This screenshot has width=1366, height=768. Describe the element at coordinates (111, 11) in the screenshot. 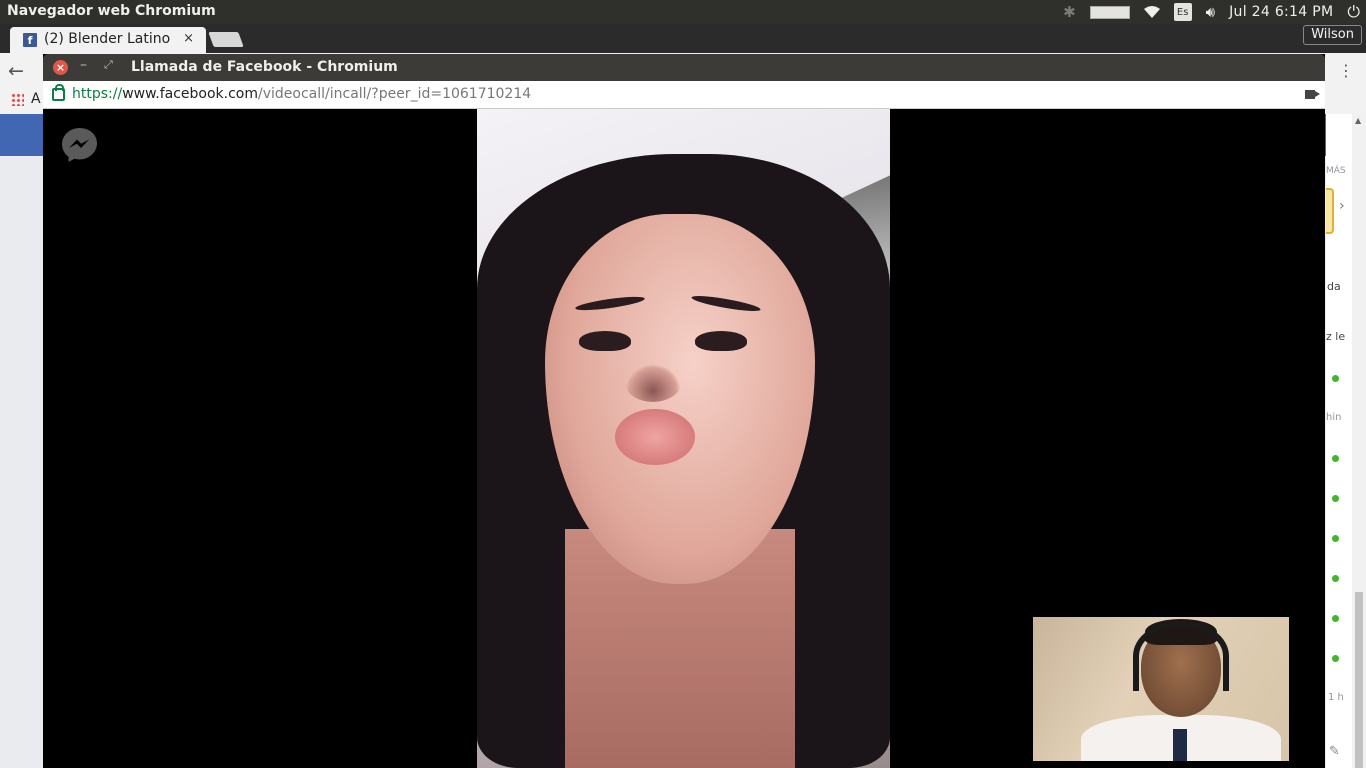

I see `active-app-title: Navegador web Chromium` at that location.